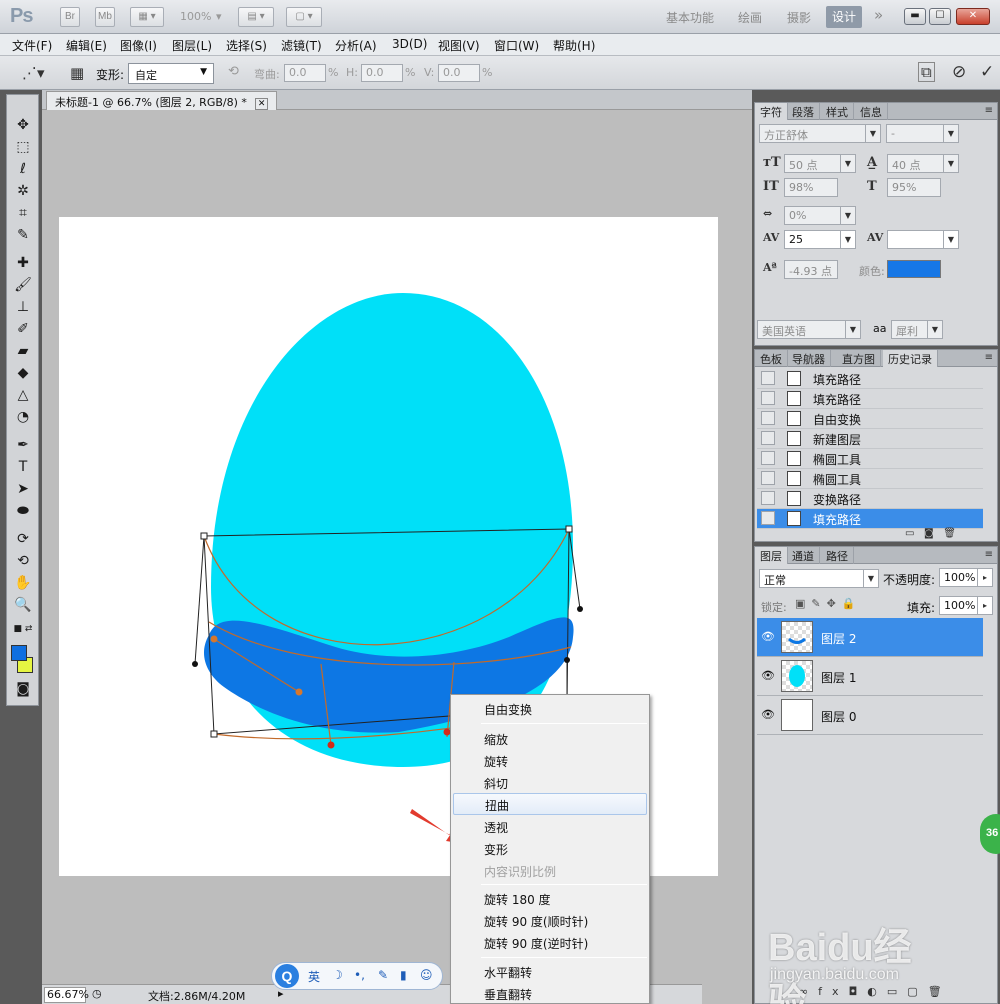  Describe the element at coordinates (287, 976) in the screenshot. I see `ime-logo-icon: Q` at that location.